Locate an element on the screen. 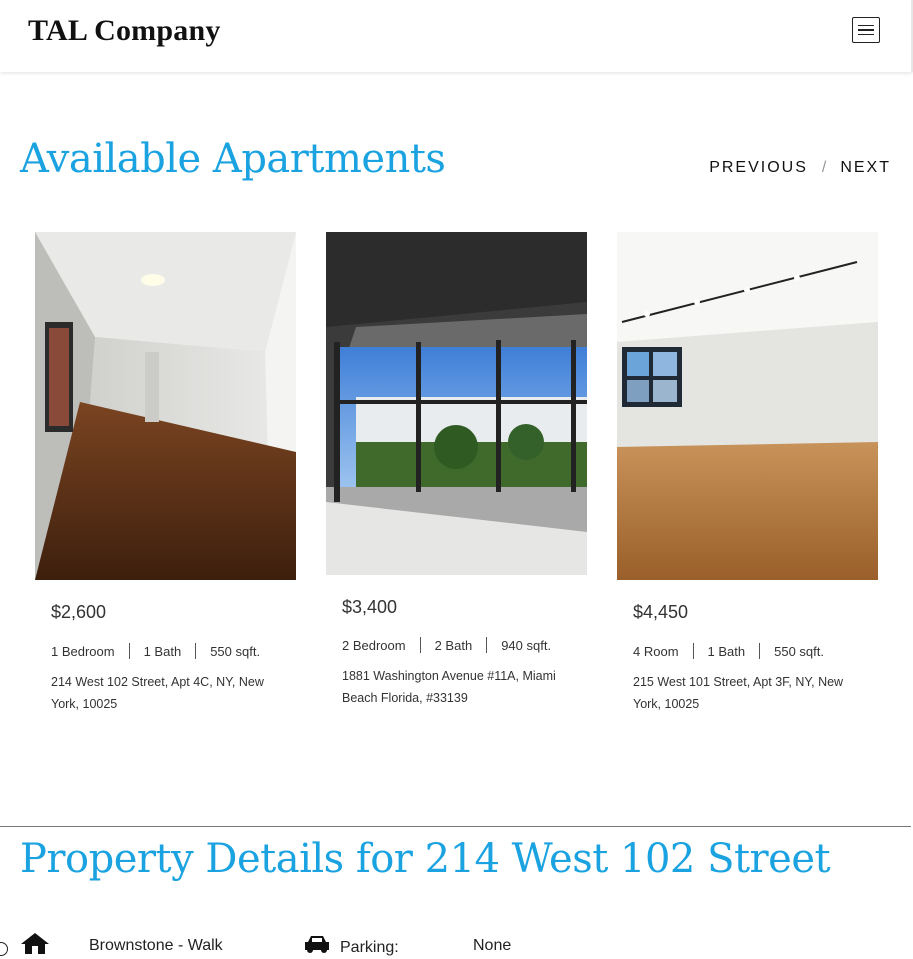 This screenshot has height=959, width=913. listing-price: $2,600 is located at coordinates (79, 612).